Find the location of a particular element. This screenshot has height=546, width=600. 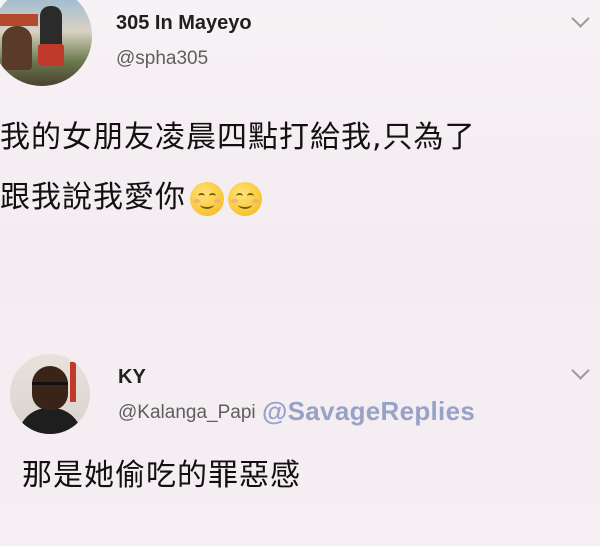

tweet-text-line-2: 跟我說我愛你 is located at coordinates (131, 194).